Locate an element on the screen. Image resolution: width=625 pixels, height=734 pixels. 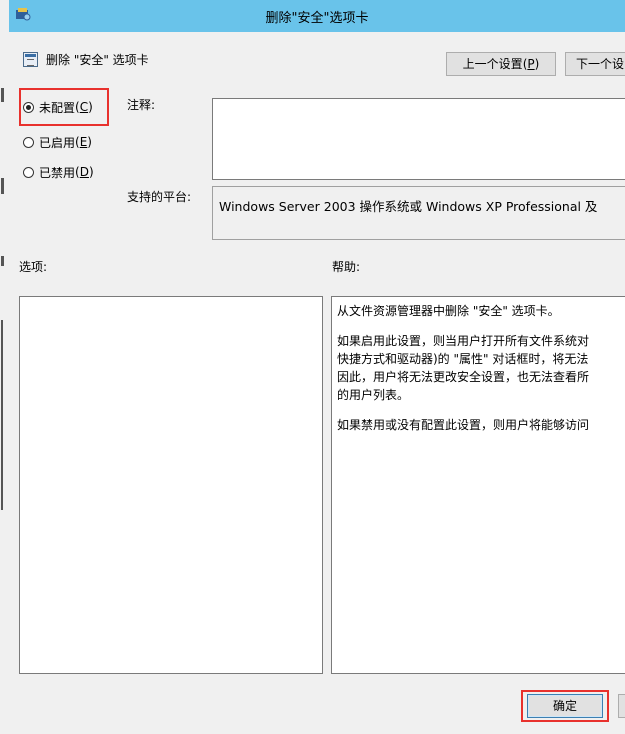
cancel-button is located at coordinates (621, 706).